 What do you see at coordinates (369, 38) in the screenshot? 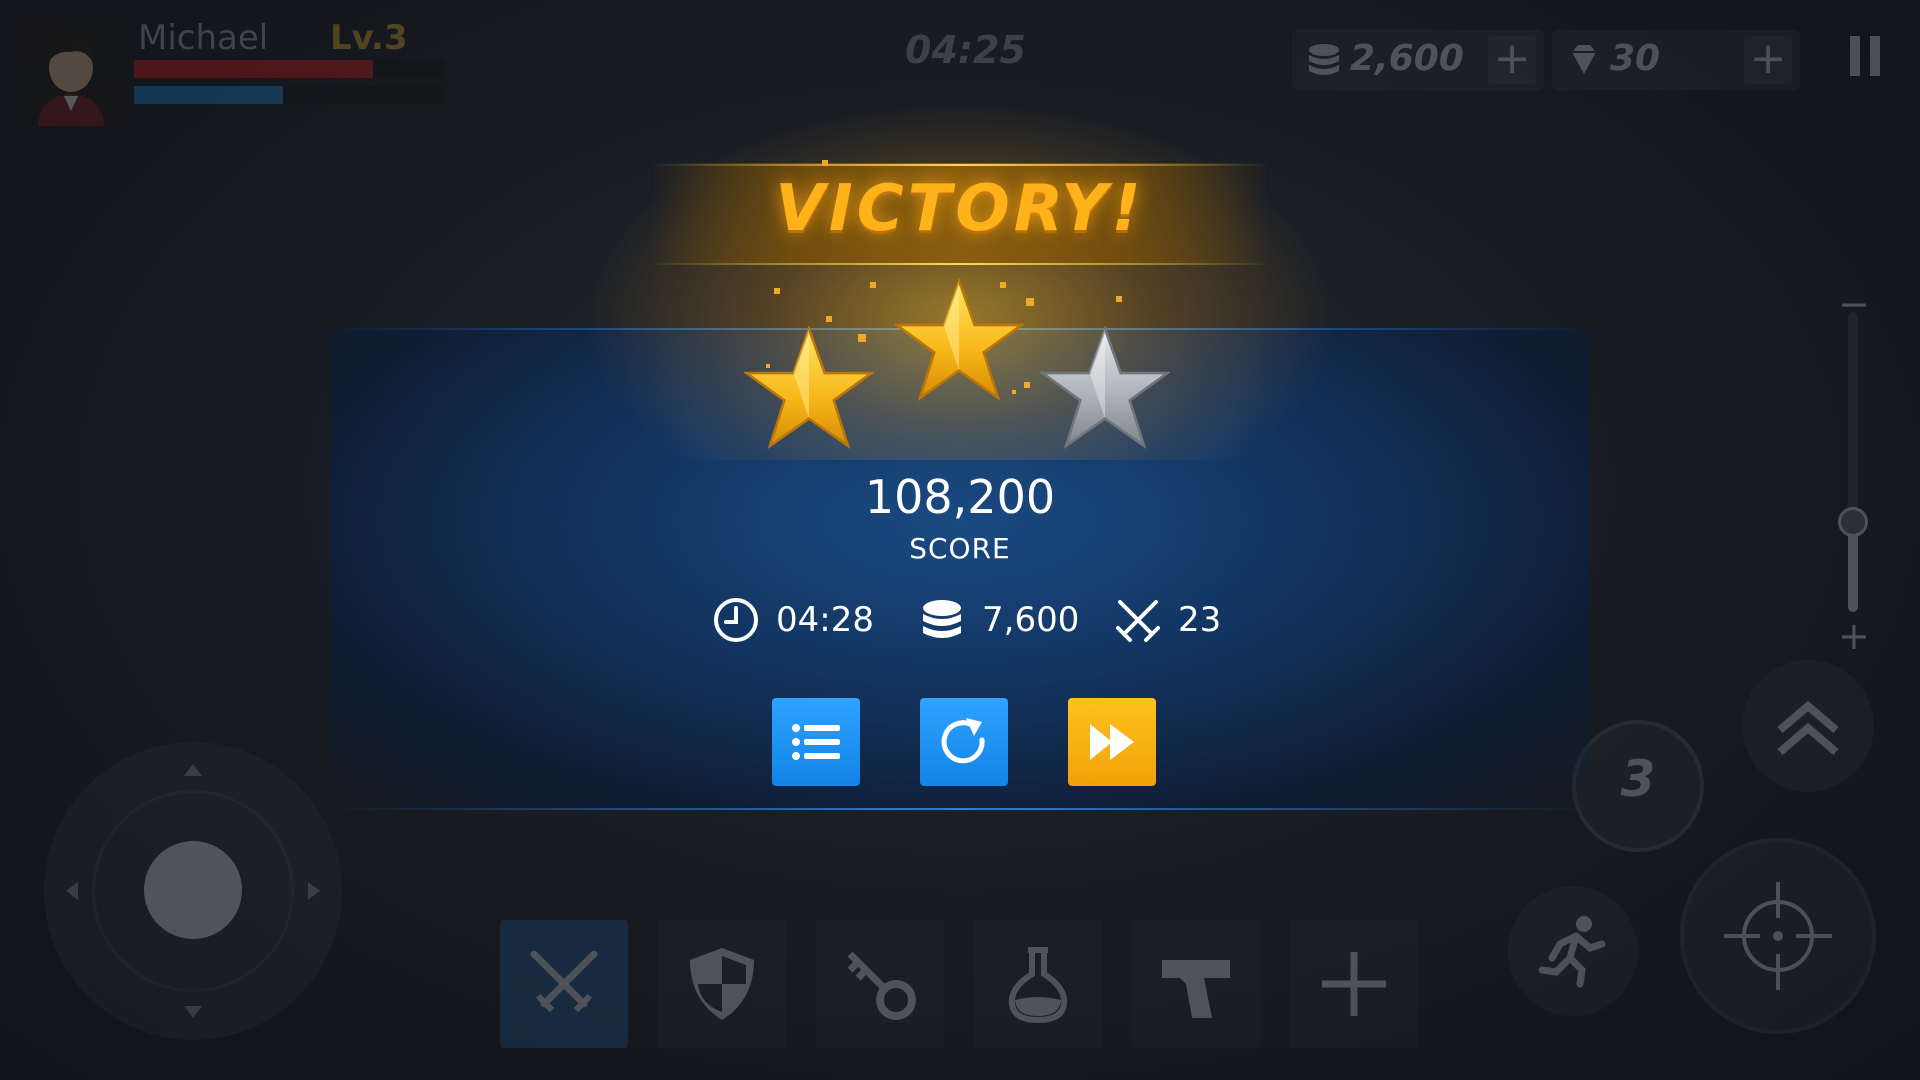
I see `player-level: Lv.3` at bounding box center [369, 38].